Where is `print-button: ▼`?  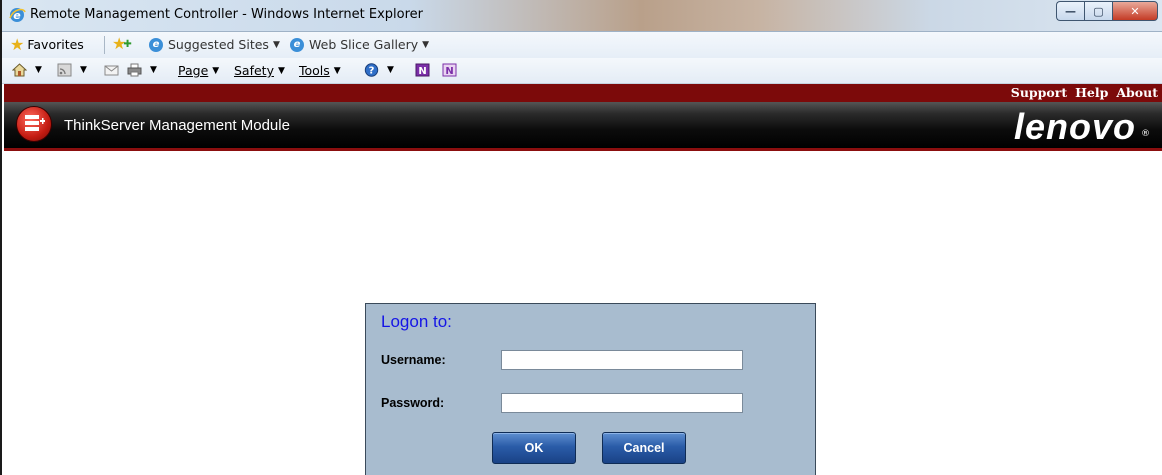 print-button: ▼ is located at coordinates (142, 70).